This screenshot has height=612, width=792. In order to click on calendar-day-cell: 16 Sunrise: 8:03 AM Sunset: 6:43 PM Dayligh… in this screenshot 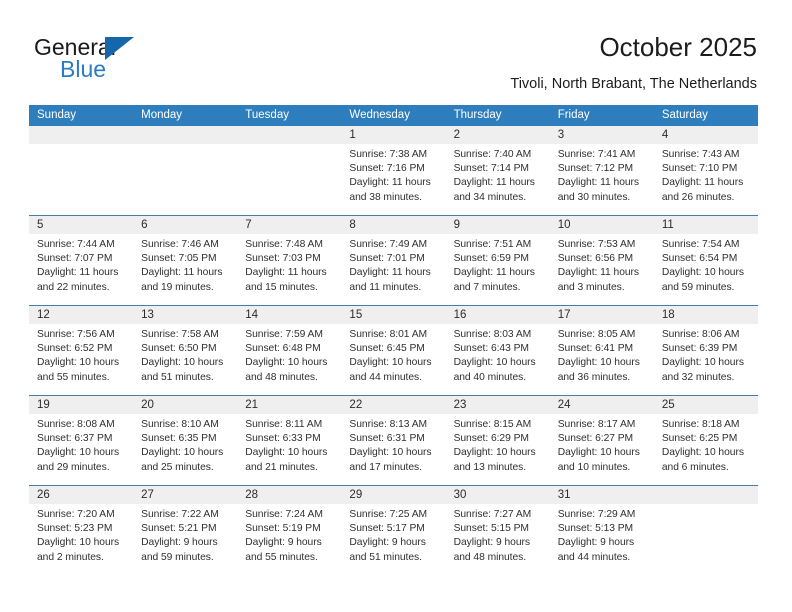, I will do `click(497, 350)`.